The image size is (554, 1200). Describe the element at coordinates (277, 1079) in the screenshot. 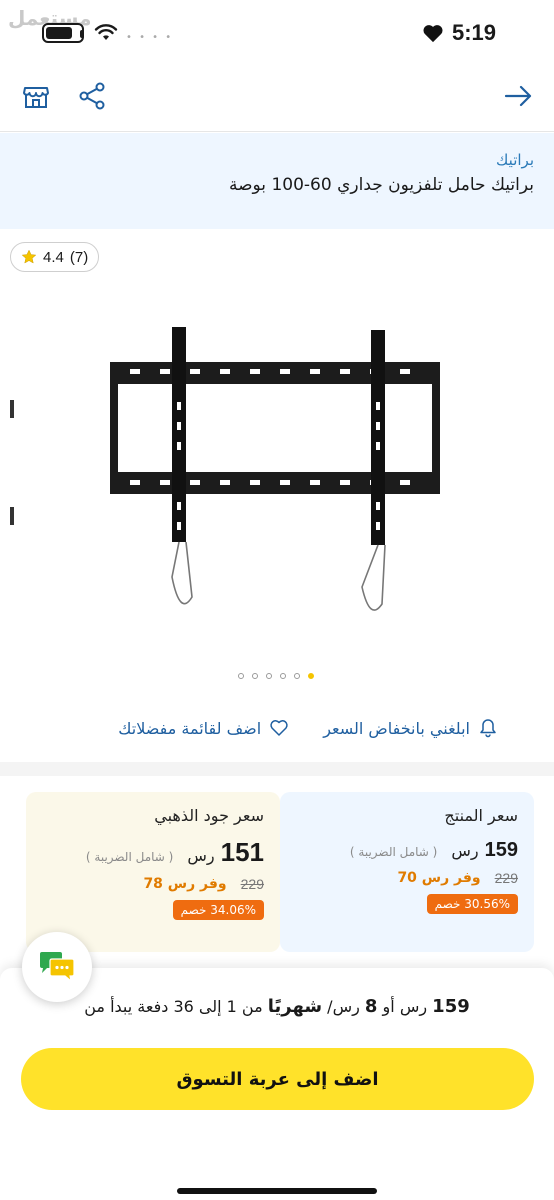

I see `add-to-cart-button: اضف إلى عربة التسوق` at that location.